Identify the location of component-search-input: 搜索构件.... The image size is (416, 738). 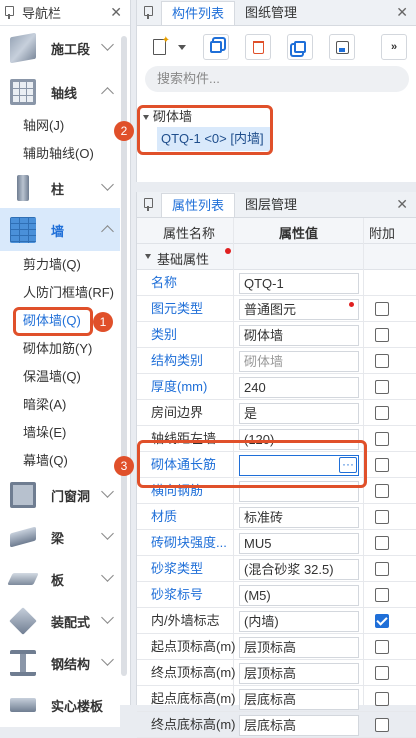
(277, 79).